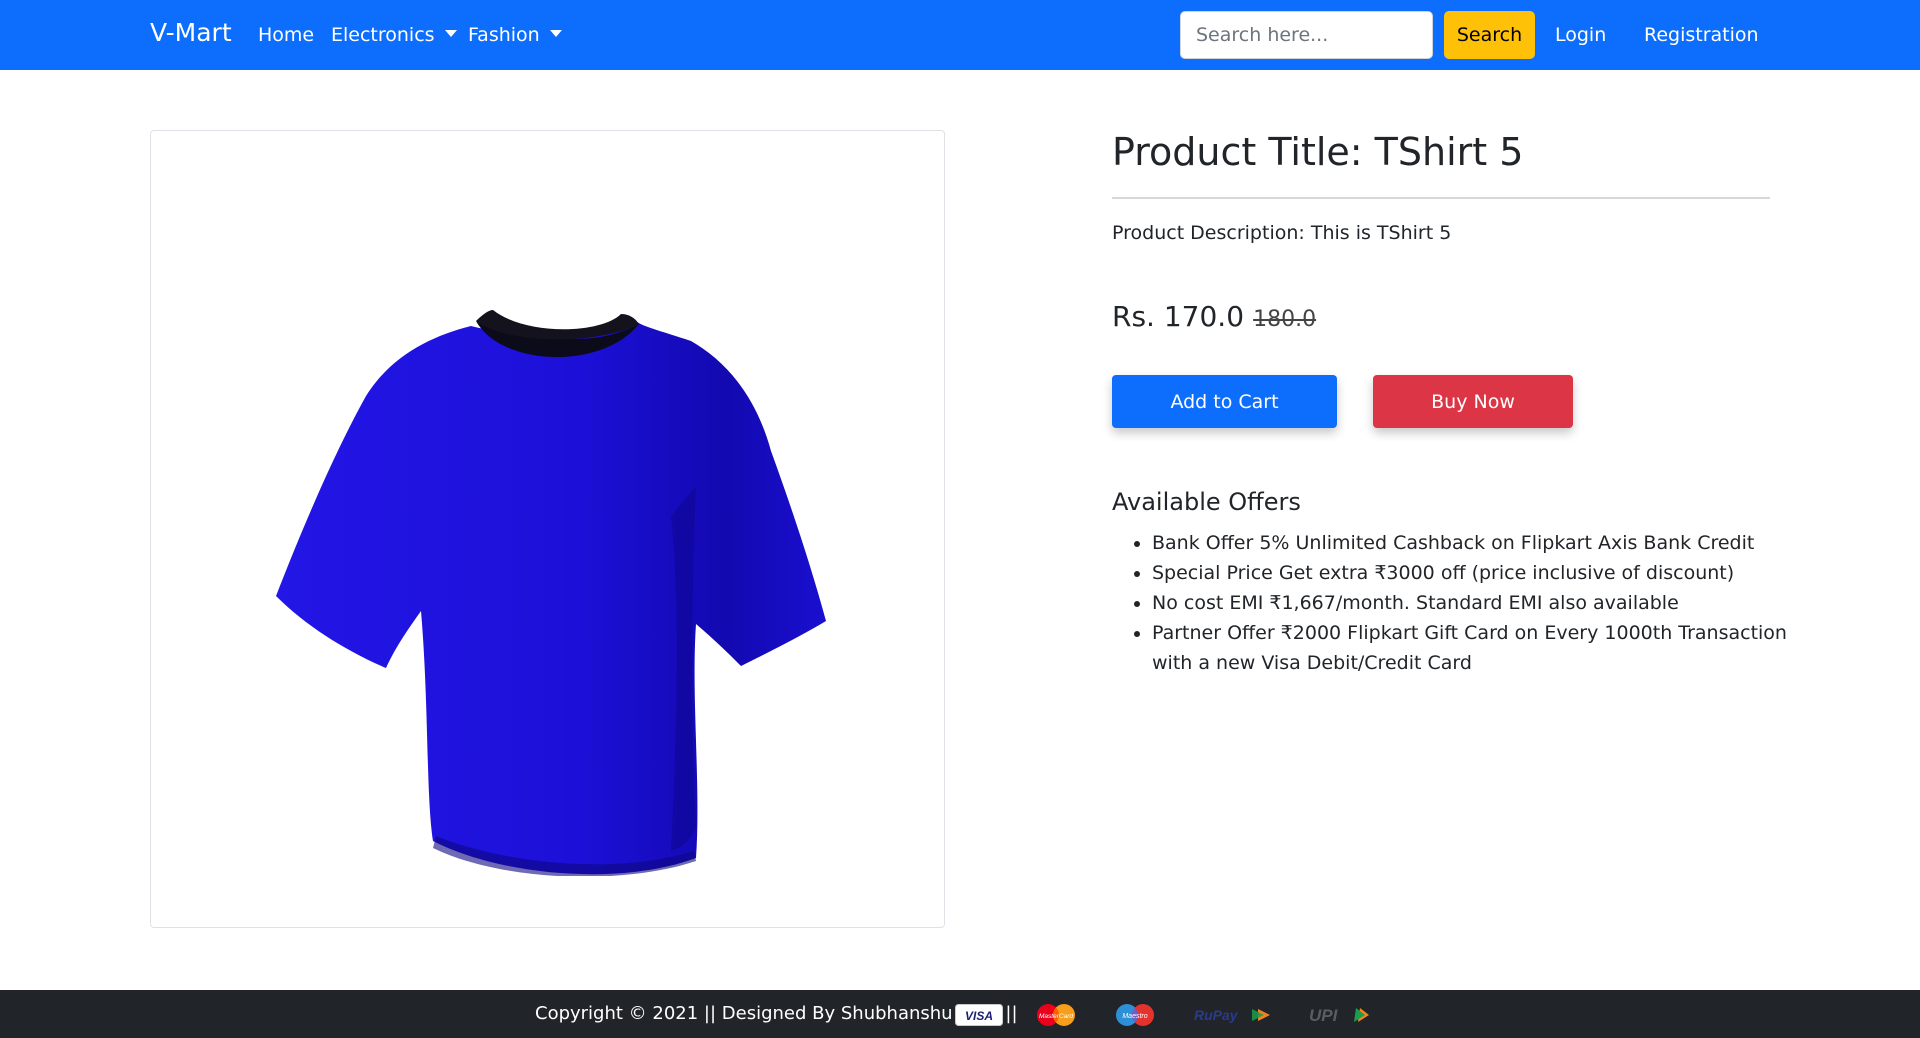 This screenshot has height=1038, width=1920. I want to click on nav-fashion-dropdown: Fashion, so click(515, 35).